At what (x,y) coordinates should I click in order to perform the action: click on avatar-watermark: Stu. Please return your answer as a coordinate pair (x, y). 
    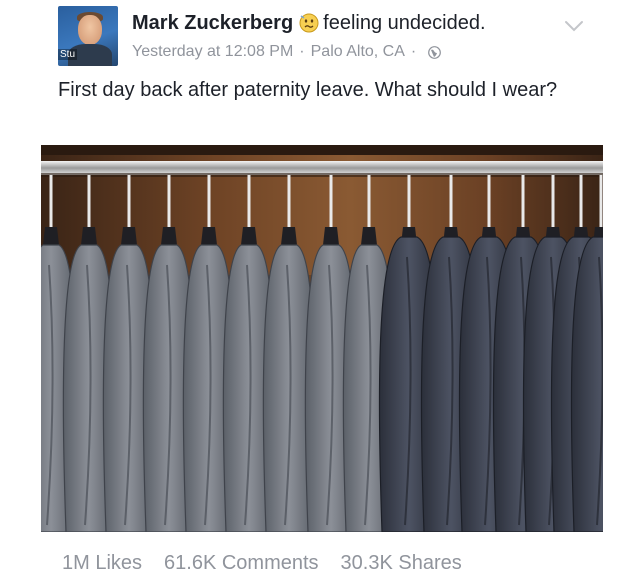
    Looking at the image, I should click on (68, 54).